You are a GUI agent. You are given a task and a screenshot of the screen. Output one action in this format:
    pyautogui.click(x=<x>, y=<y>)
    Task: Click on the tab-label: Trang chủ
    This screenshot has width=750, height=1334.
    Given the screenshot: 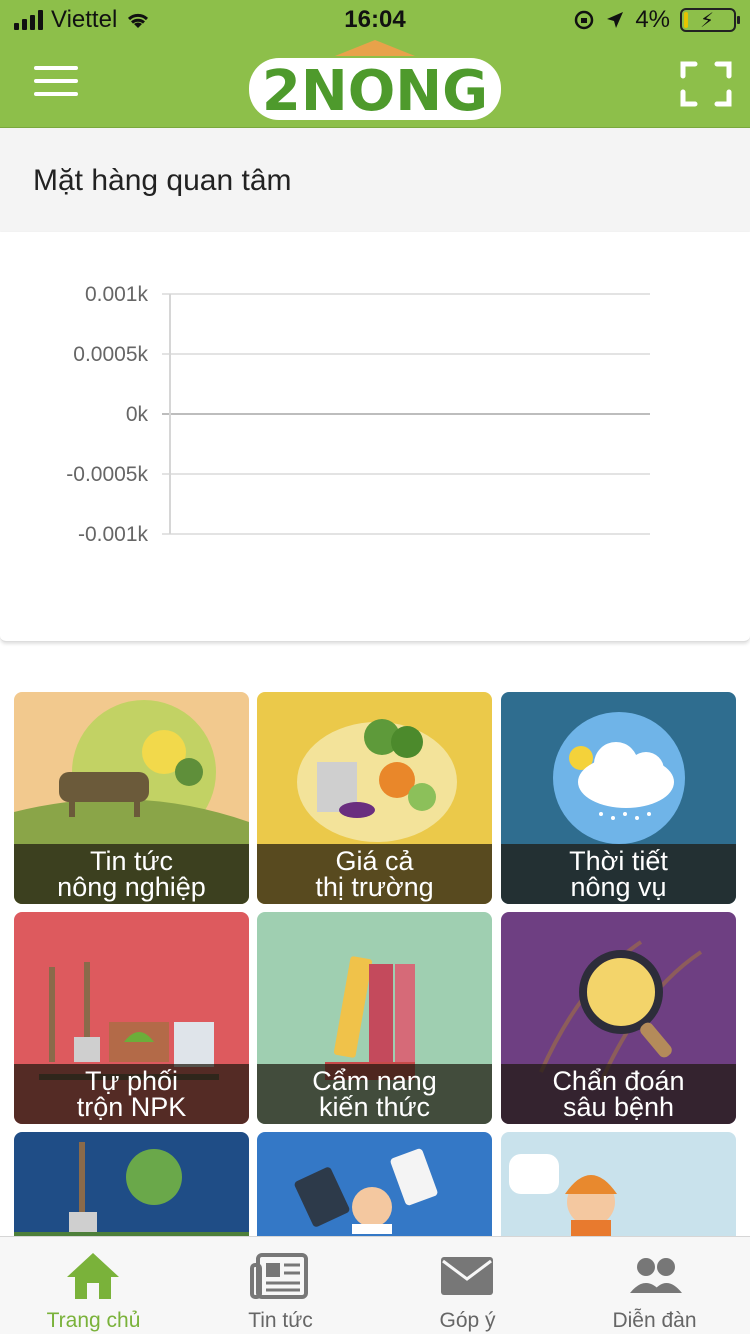 What is the action you would take?
    pyautogui.click(x=93, y=1320)
    